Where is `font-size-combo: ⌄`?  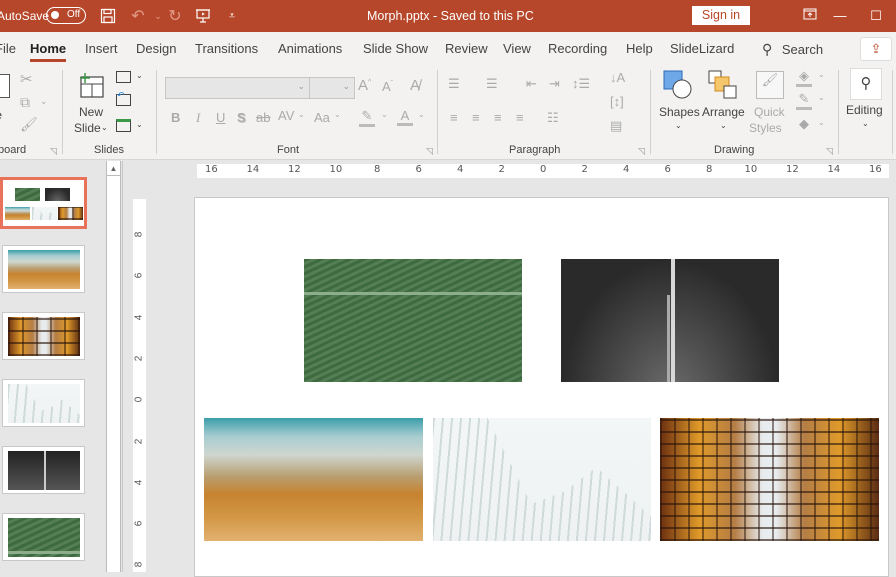 font-size-combo: ⌄ is located at coordinates (332, 88).